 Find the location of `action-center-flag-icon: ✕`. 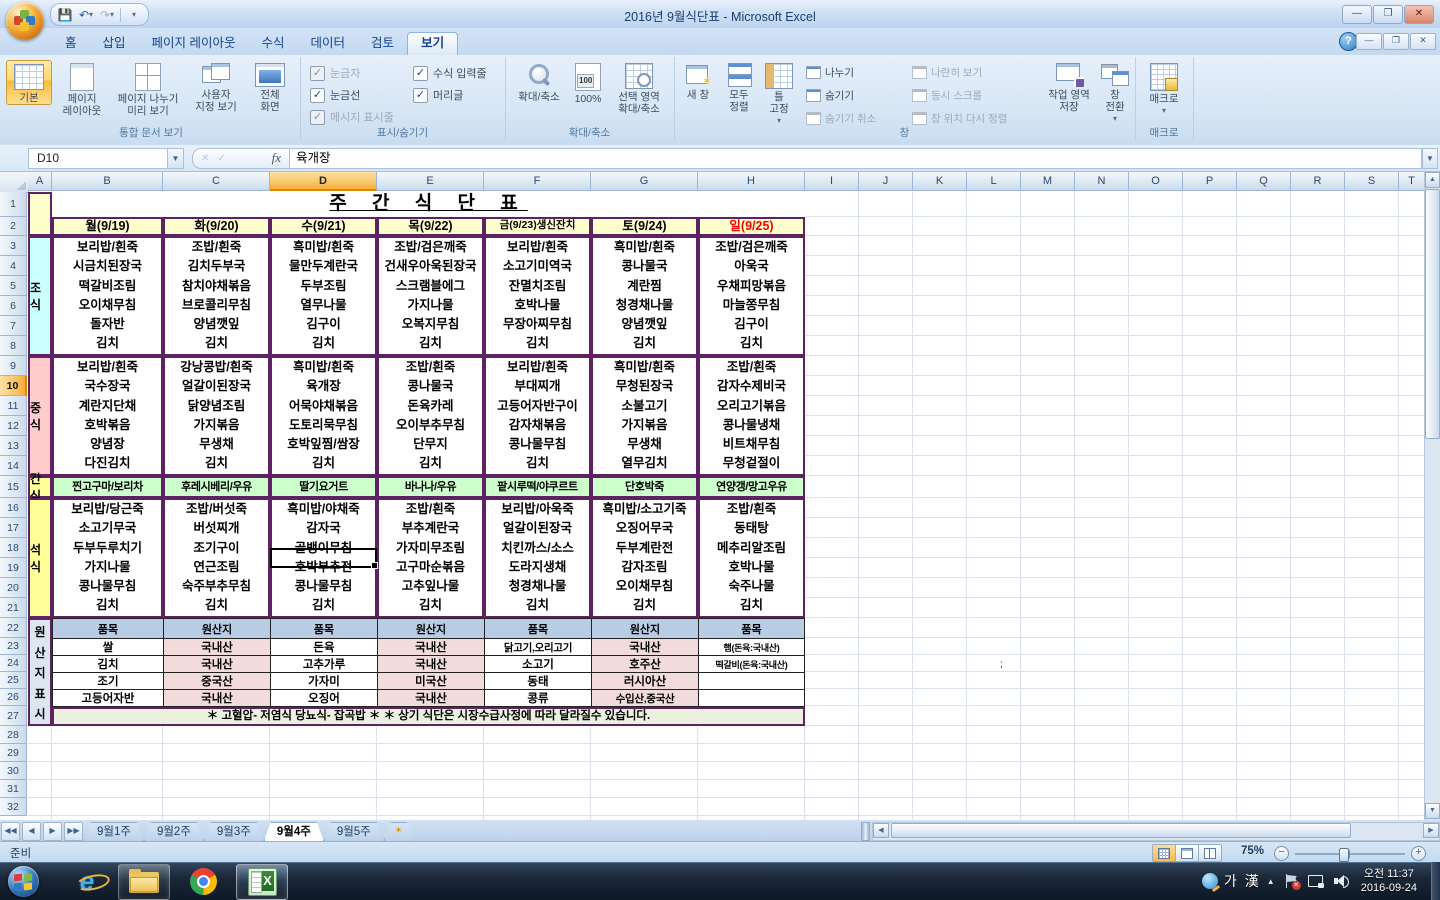

action-center-flag-icon: ✕ is located at coordinates (1293, 882).